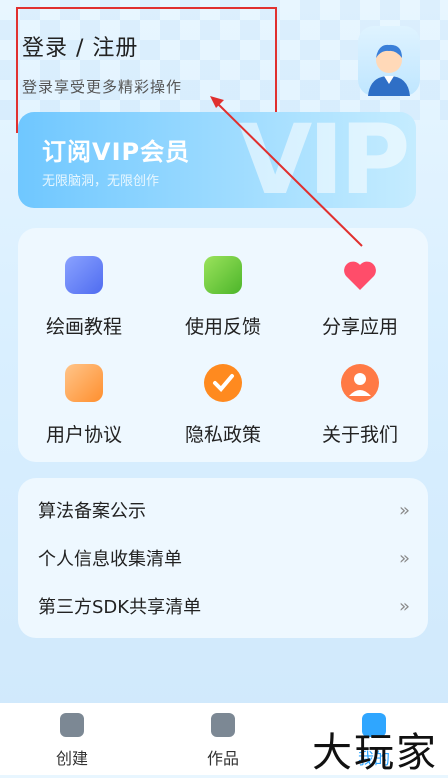  Describe the element at coordinates (360, 275) in the screenshot. I see `heart-icon` at that location.